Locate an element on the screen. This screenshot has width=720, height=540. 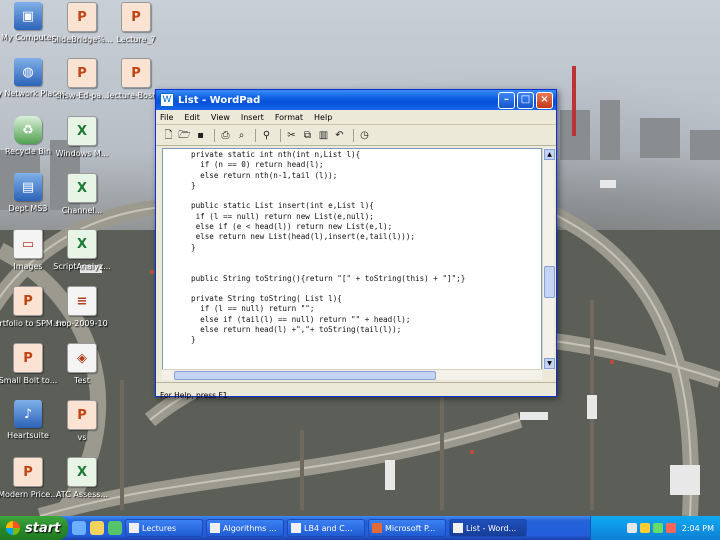
start-label: start is located at coordinates (43, 528).